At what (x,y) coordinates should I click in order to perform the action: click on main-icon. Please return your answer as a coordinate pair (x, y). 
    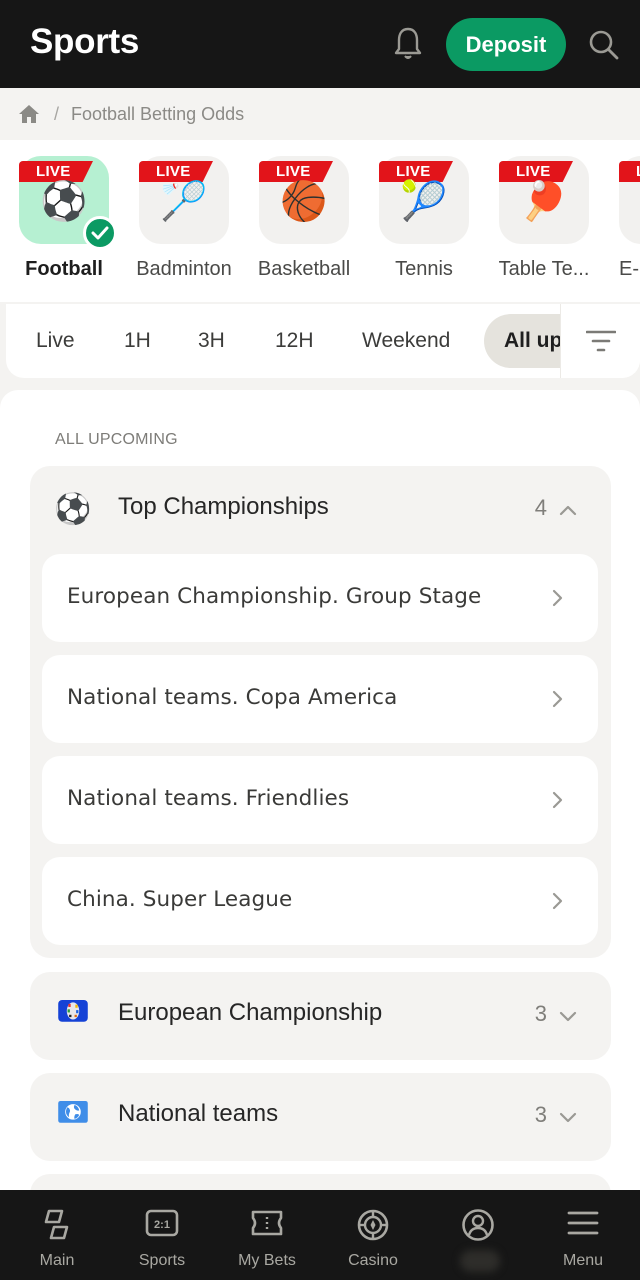
    Looking at the image, I should click on (56, 1224).